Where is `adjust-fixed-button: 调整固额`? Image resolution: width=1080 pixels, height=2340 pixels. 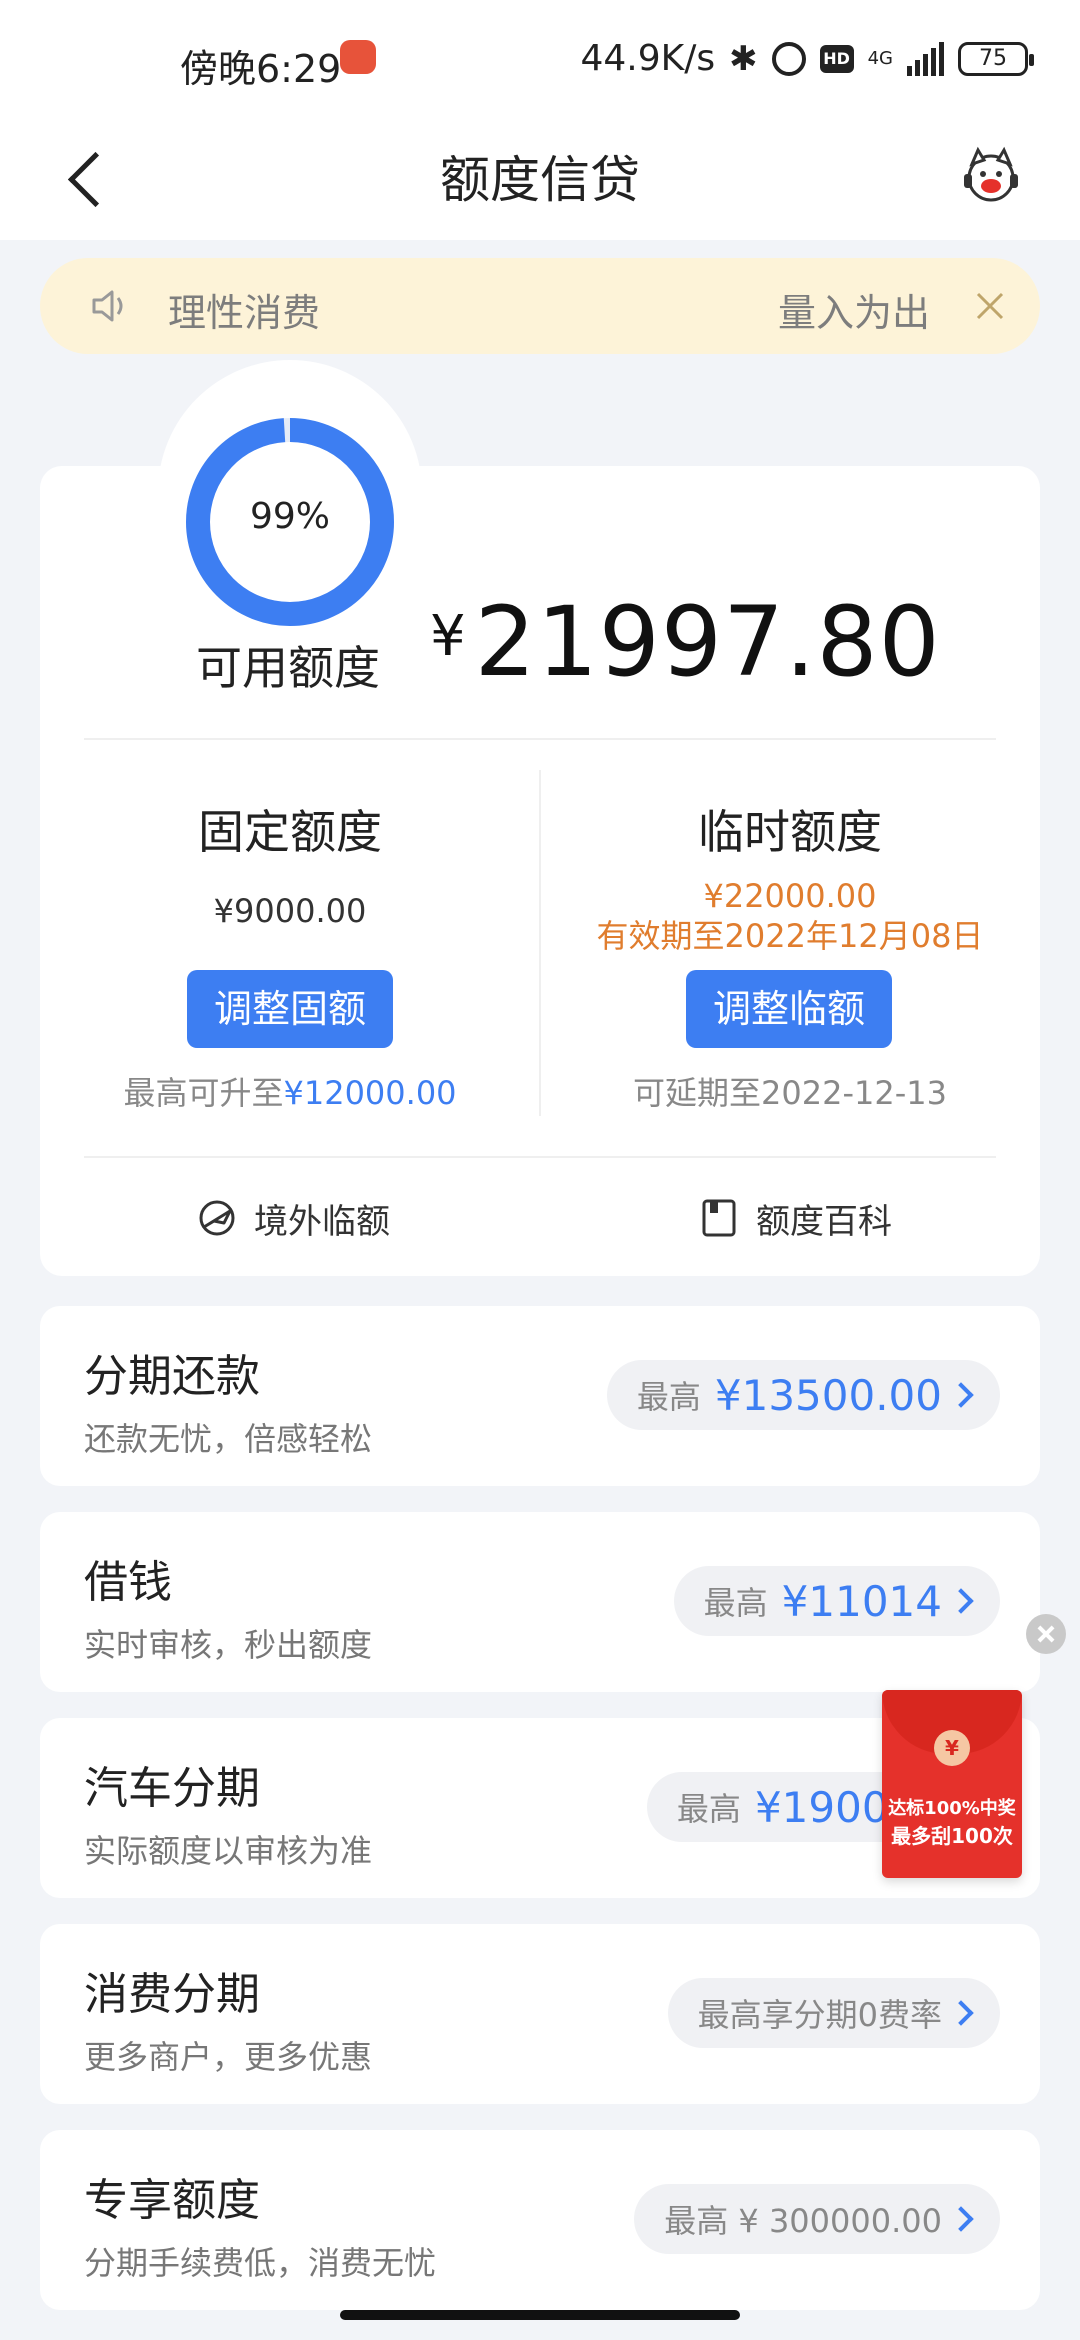
adjust-fixed-button: 调整固额 is located at coordinates (290, 1009).